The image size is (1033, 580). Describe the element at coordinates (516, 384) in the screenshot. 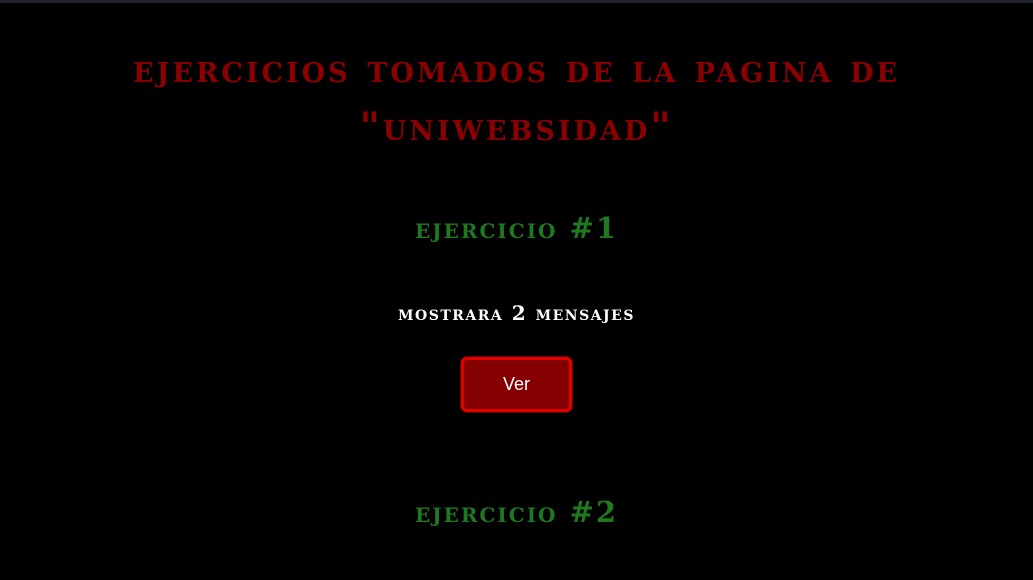

I see `ver-button: Ver` at that location.